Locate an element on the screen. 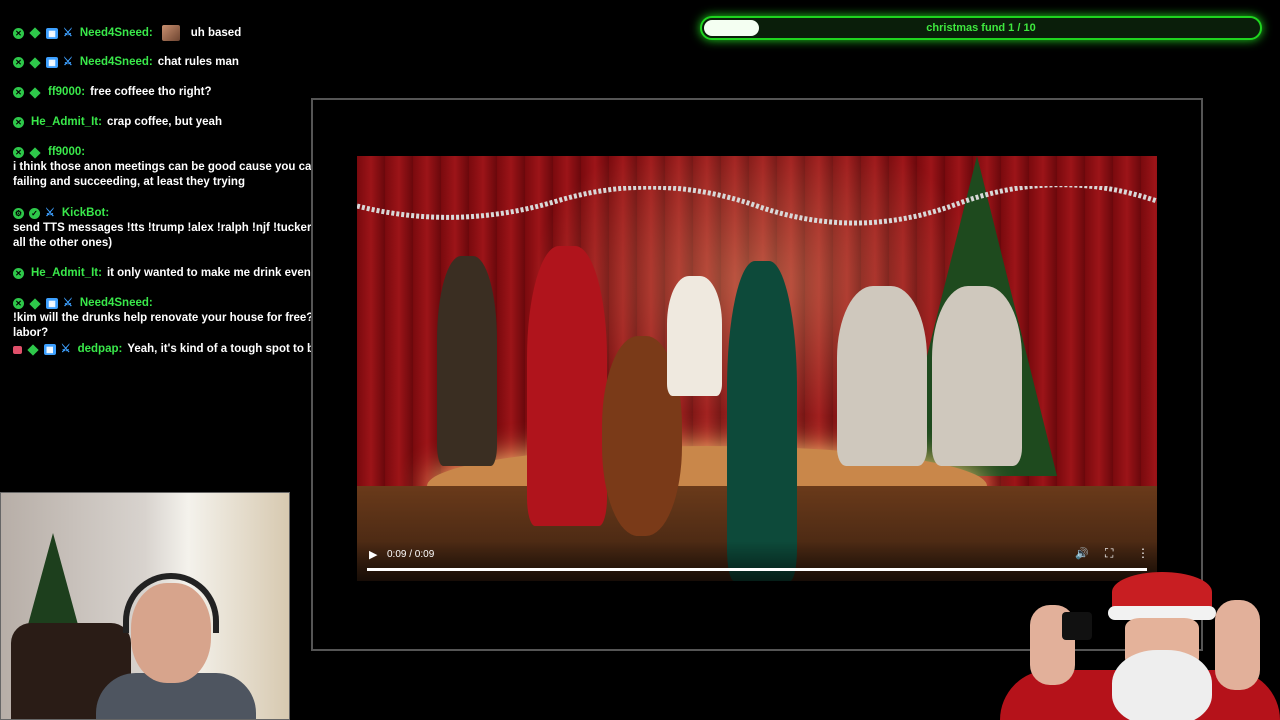 Image resolution: width=1280 pixels, height=720 pixels. santa-overlay is located at coordinates (1140, 640).